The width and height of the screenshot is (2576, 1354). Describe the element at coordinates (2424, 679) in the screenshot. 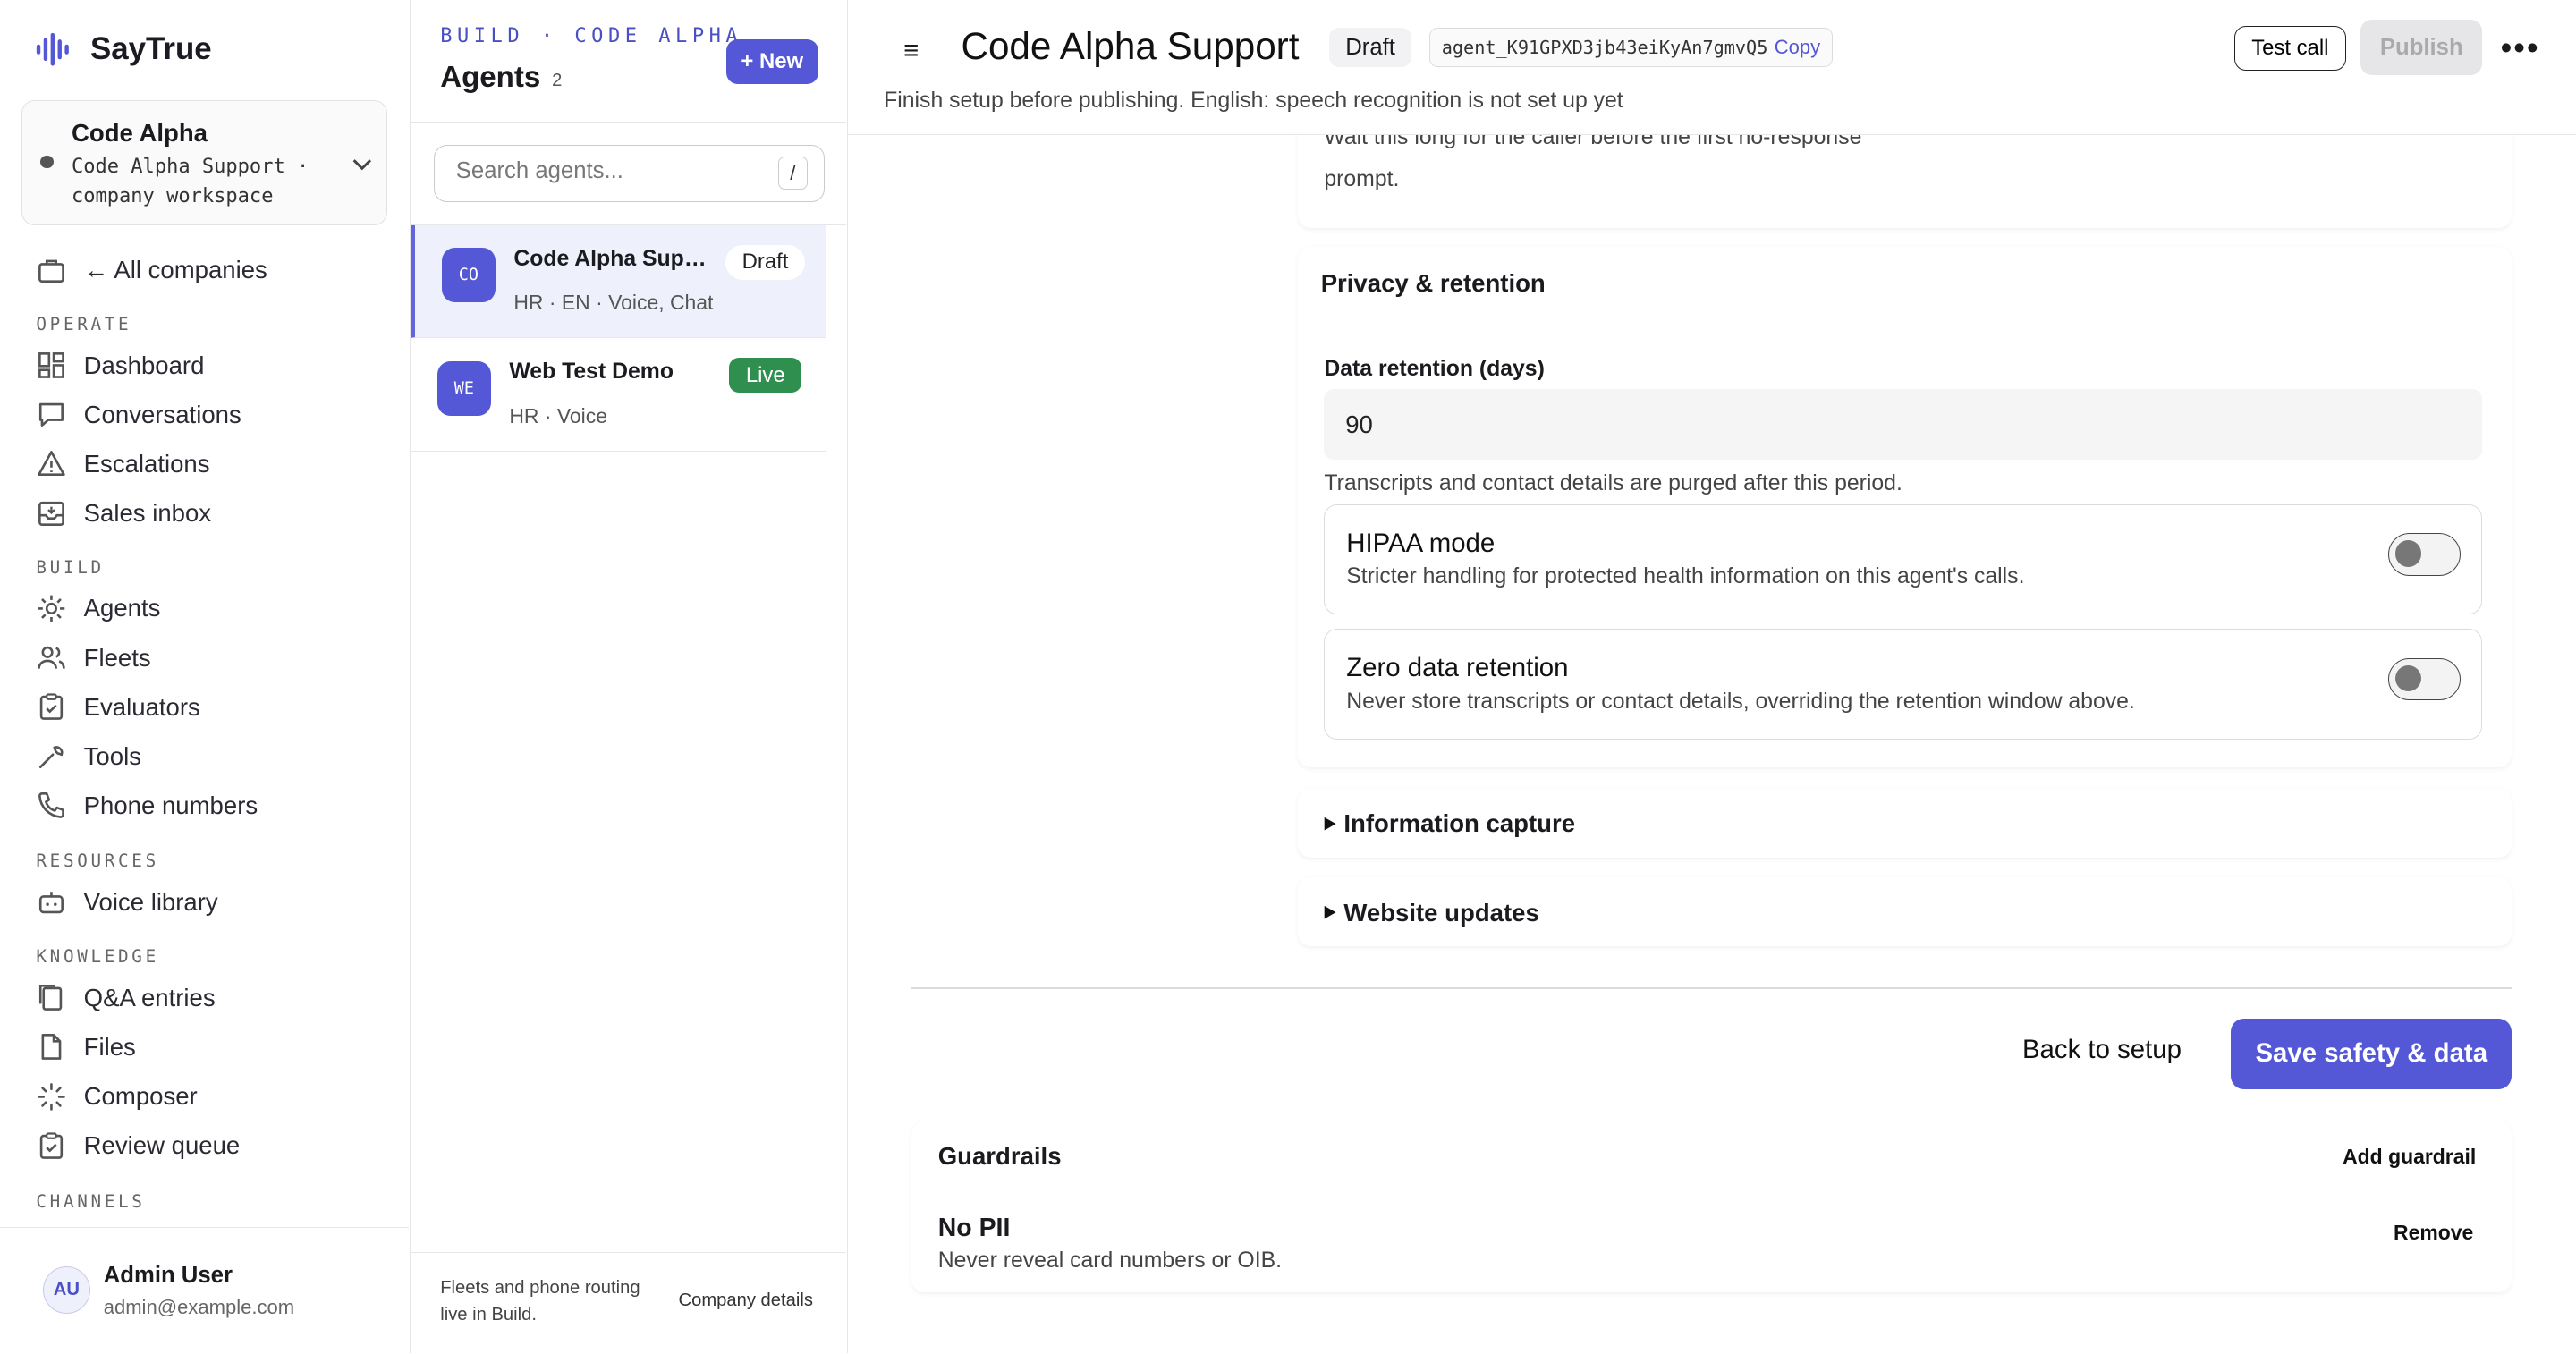

I see `zero-data-retention-toggle` at that location.